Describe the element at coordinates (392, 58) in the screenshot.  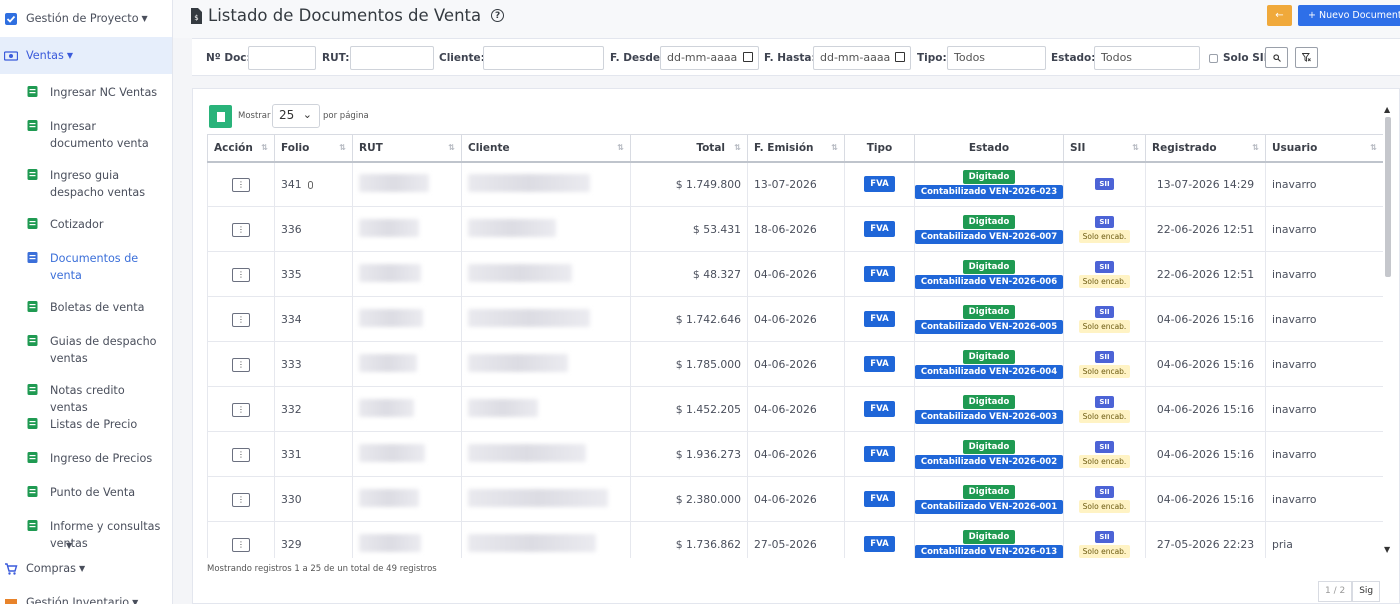
I see `rut-input` at that location.